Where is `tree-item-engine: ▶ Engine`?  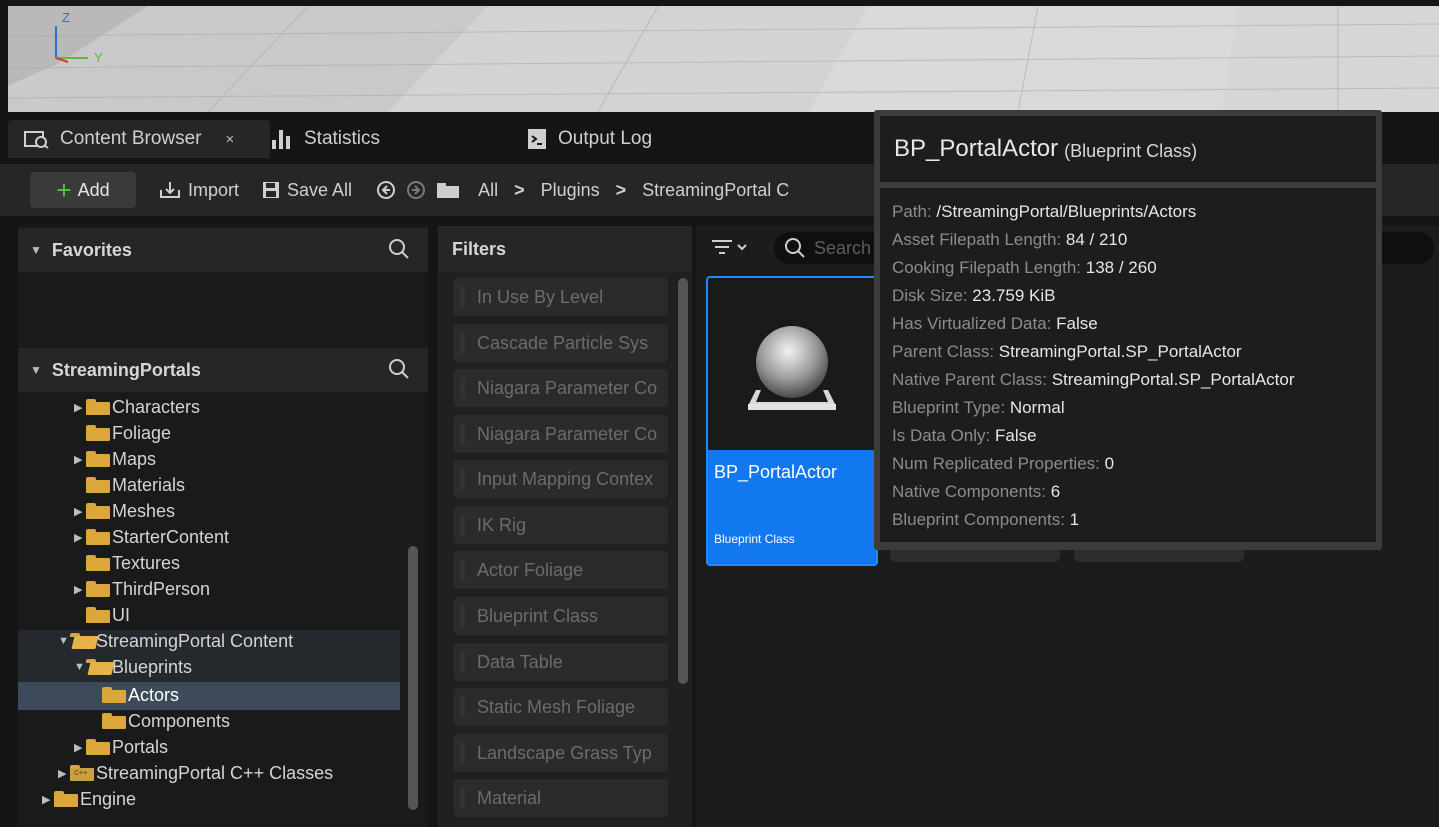 tree-item-engine: ▶ Engine is located at coordinates (89, 799).